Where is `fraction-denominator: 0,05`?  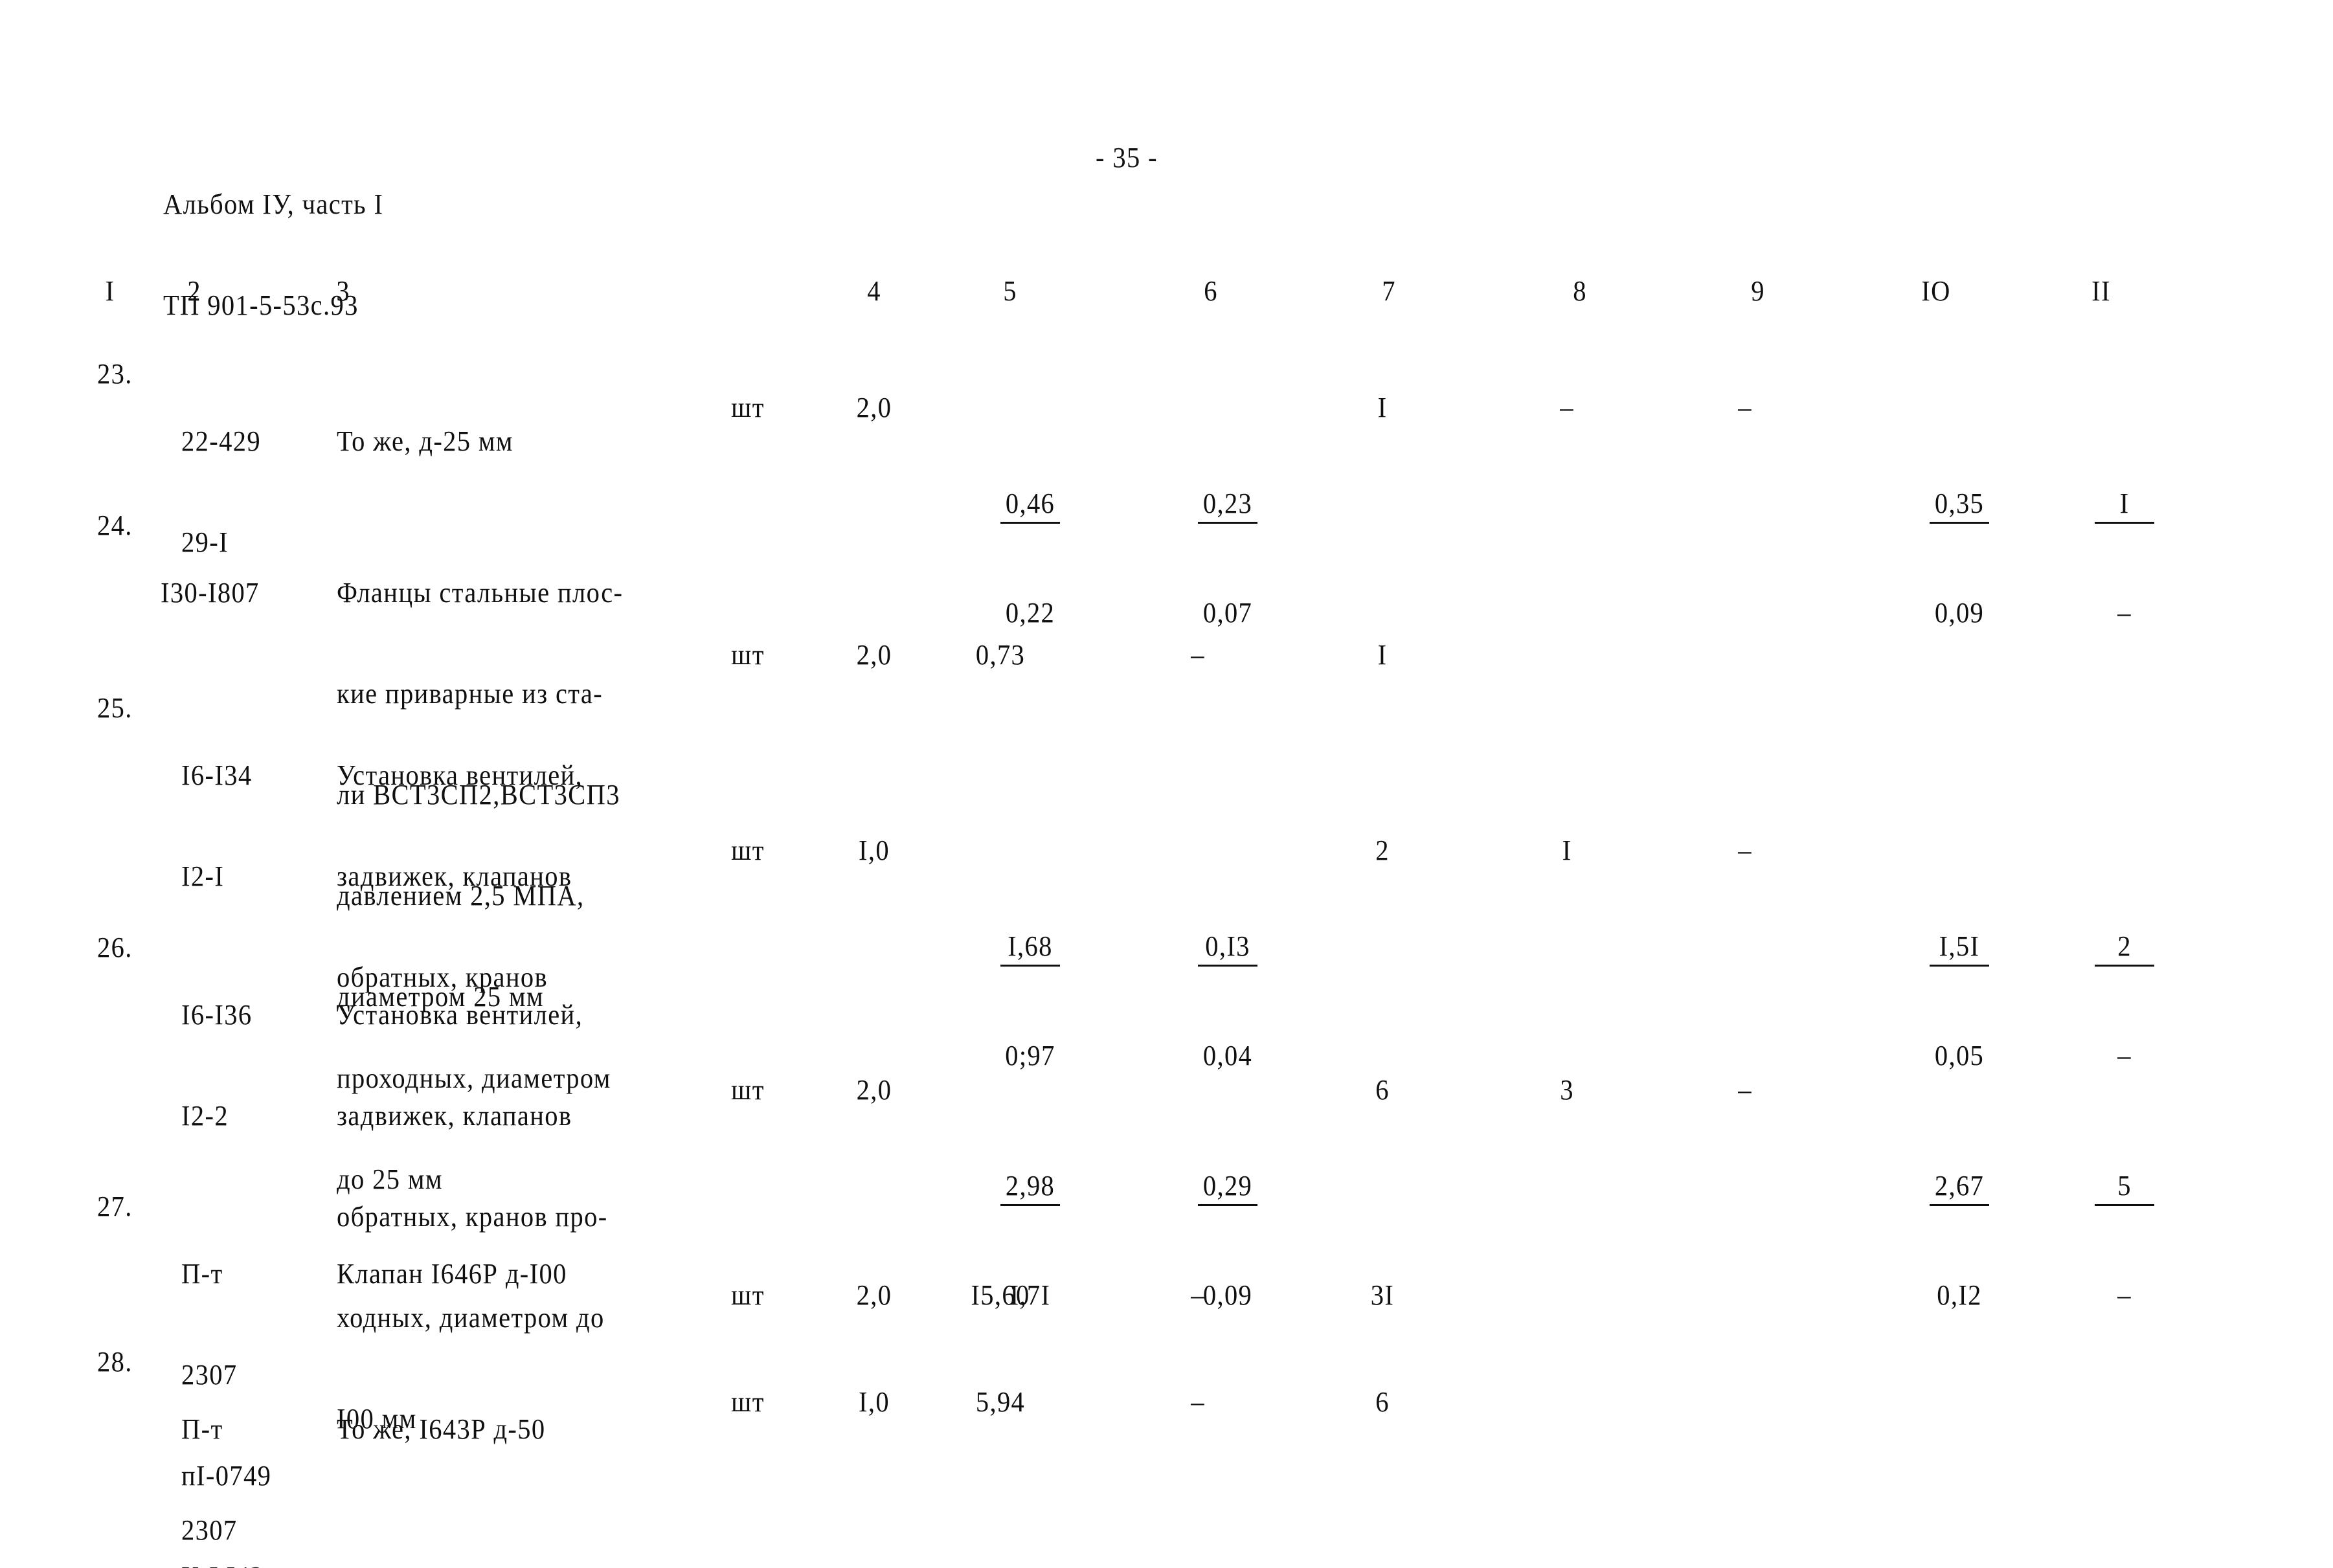
fraction-denominator: 0,05 is located at coordinates (1960, 1055).